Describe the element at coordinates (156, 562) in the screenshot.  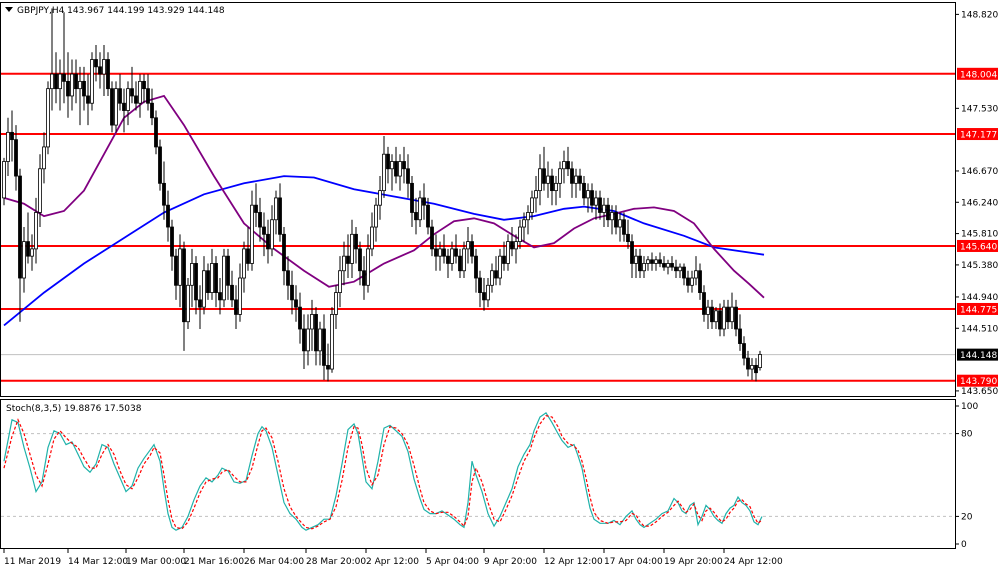
I see `time-axis-label: 19 Mar 00:00` at that location.